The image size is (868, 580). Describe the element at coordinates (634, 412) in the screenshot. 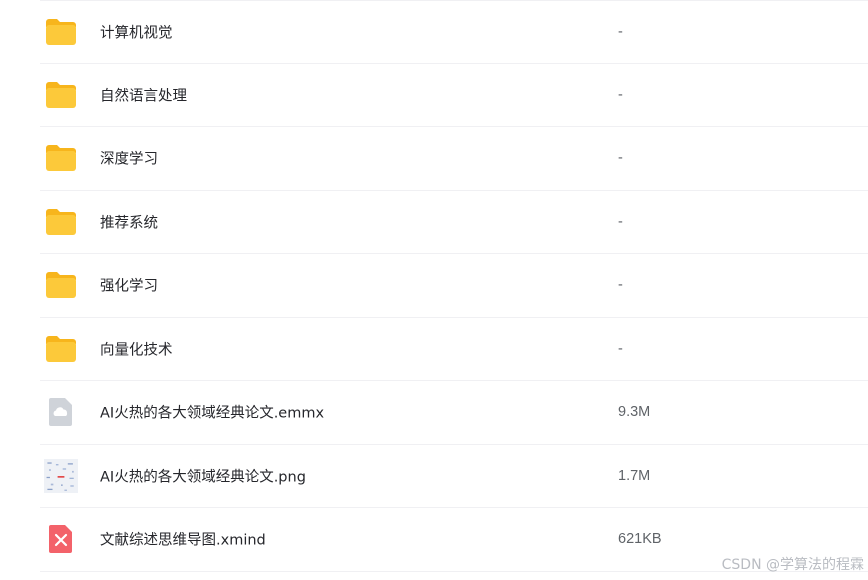

I see `file-size: 9.3M` at that location.